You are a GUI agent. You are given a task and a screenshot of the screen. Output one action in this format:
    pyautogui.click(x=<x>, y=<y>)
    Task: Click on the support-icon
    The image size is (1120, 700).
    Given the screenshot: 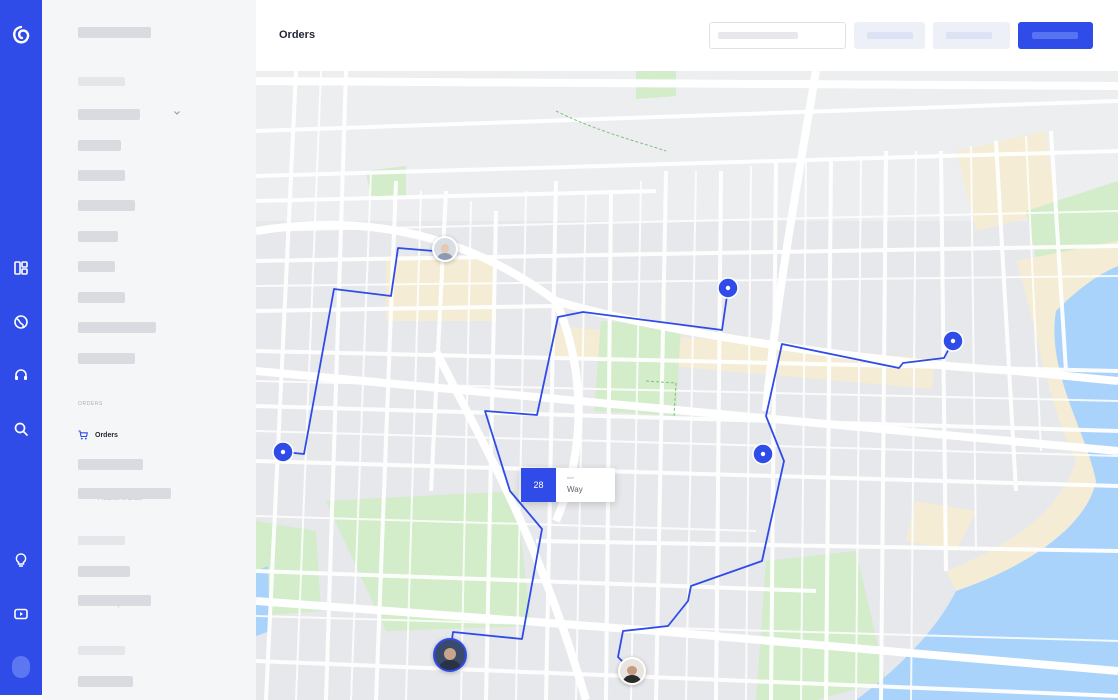 What is the action you would take?
    pyautogui.click(x=21, y=375)
    